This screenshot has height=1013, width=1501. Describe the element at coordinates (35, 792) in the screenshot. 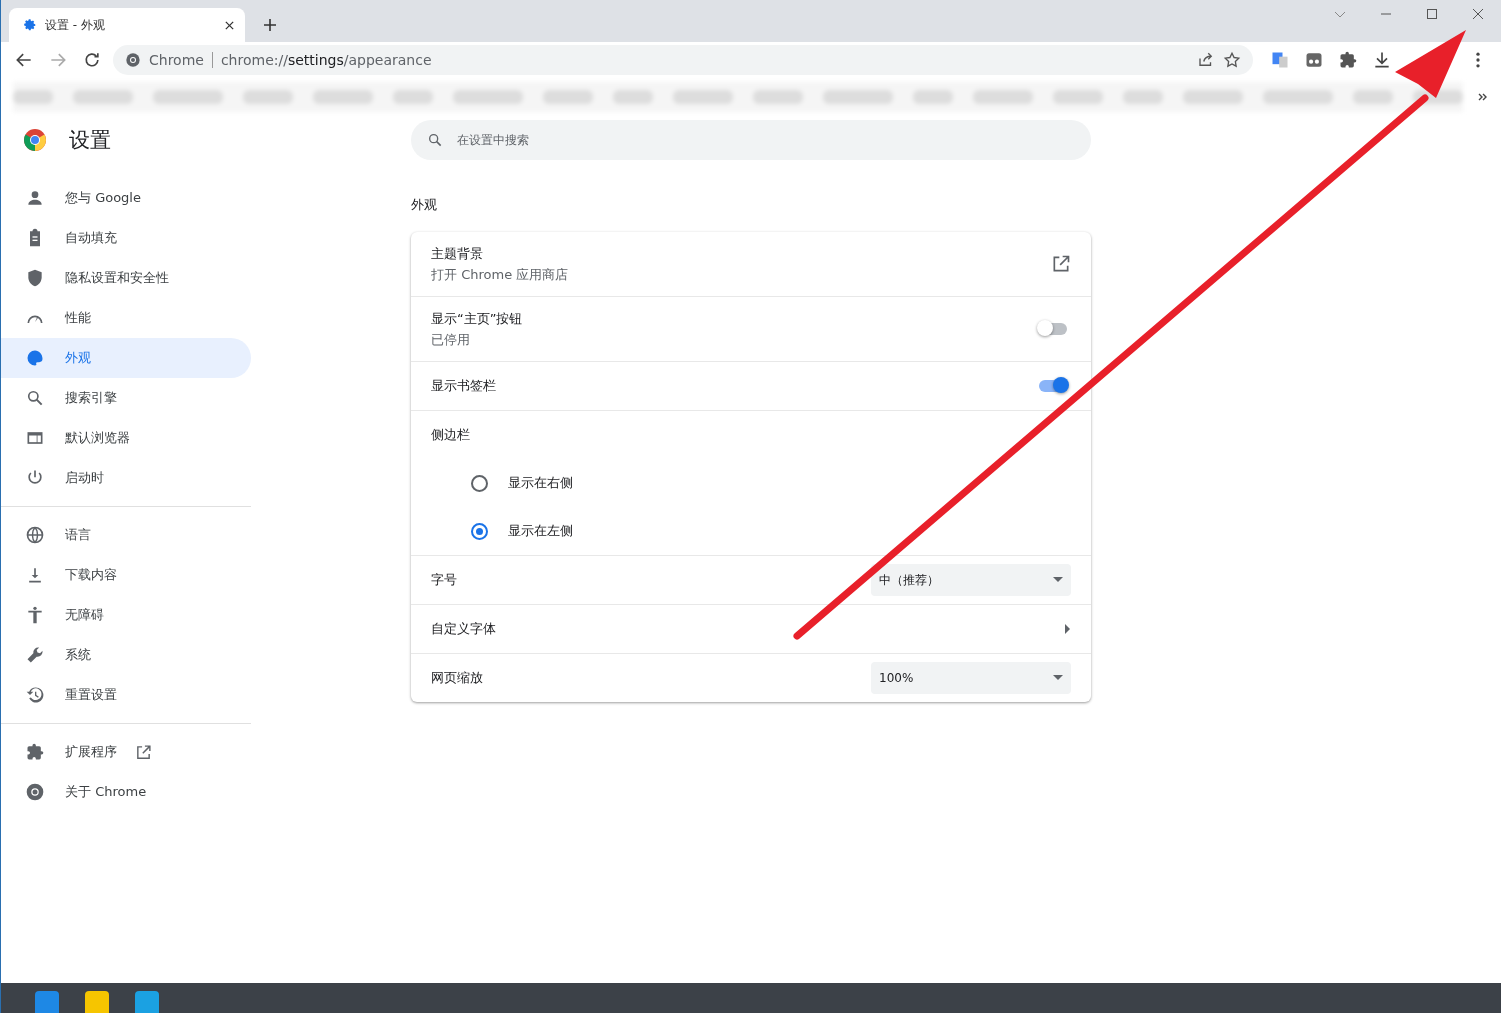

I see `chrome-icon` at that location.